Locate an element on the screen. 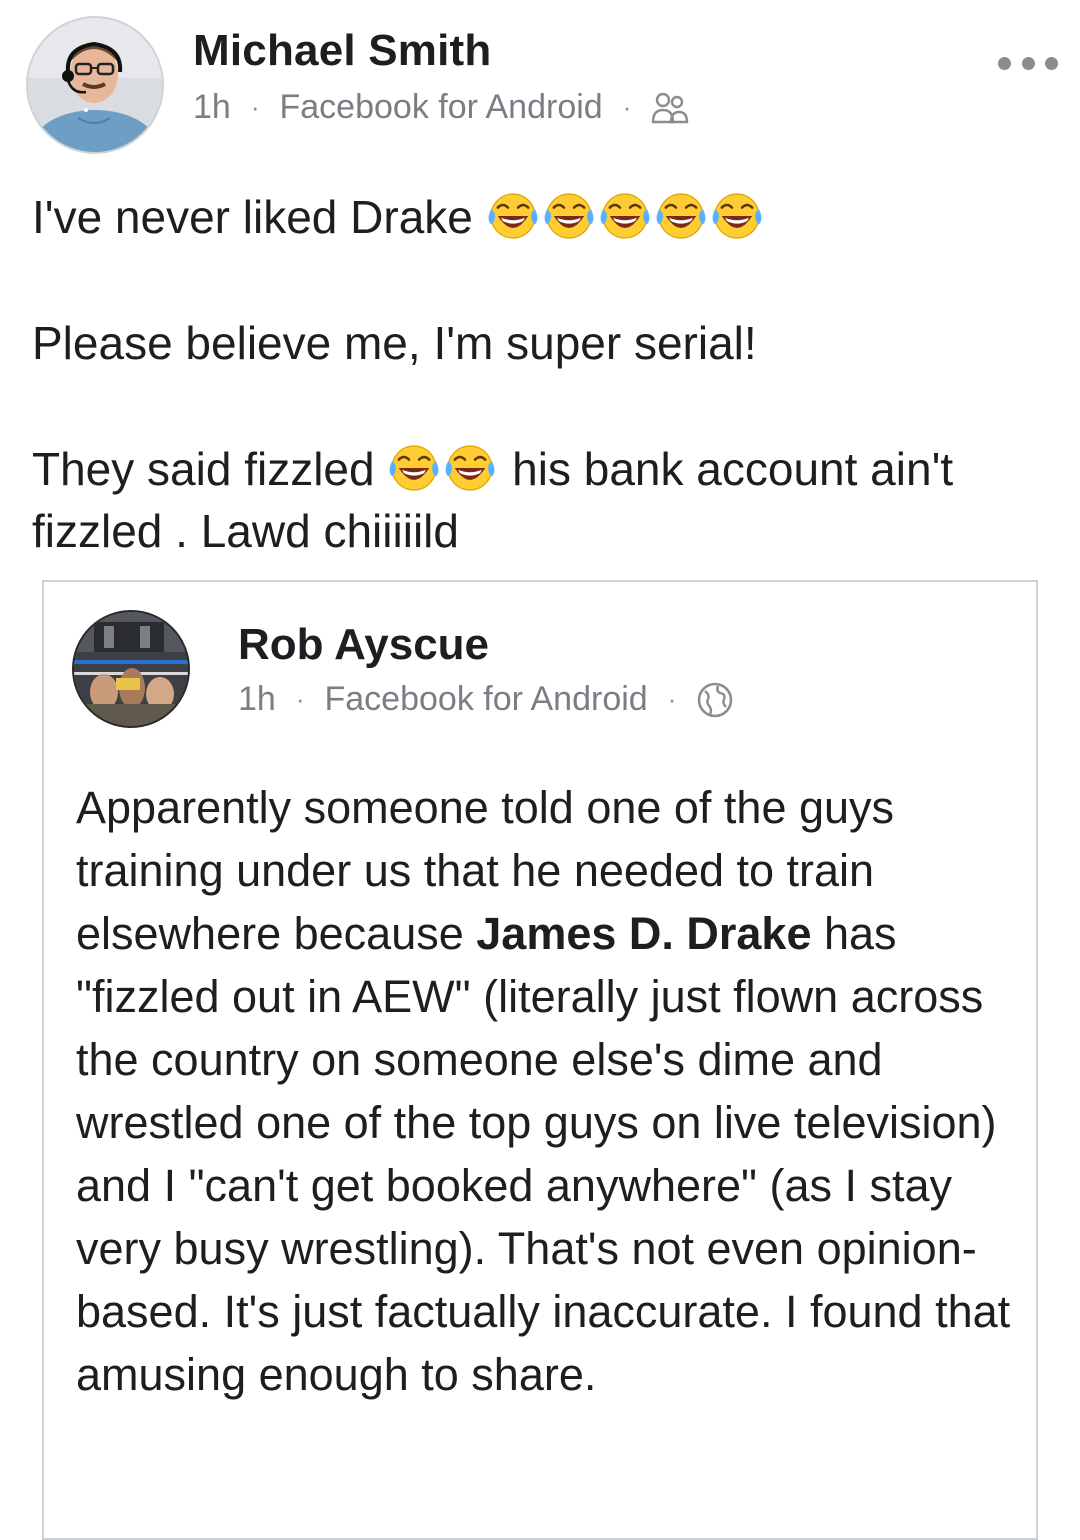 This screenshot has height=1540, width=1080. author-name: Michael Smith is located at coordinates (342, 51).